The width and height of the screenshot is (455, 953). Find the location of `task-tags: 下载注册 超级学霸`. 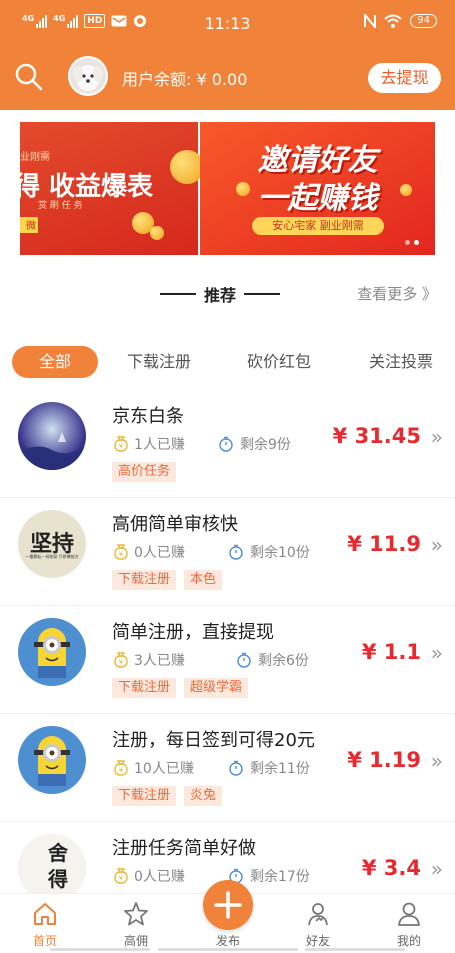

task-tags: 下载注册 超级学霸 is located at coordinates (180, 688).